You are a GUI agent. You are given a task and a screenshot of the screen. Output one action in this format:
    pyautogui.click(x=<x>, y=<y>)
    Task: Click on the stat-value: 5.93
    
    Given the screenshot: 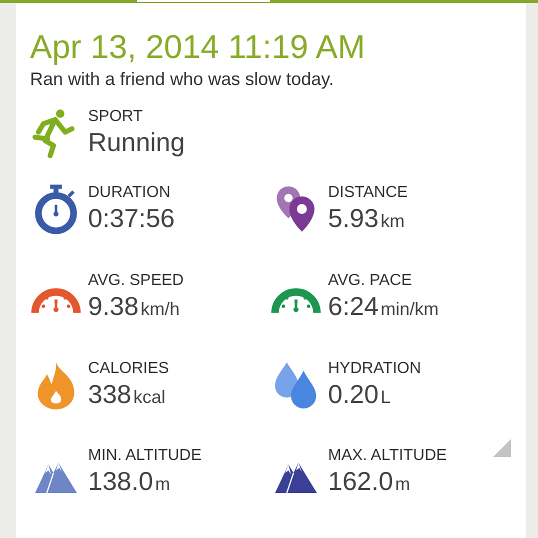 What is the action you would take?
    pyautogui.click(x=353, y=218)
    